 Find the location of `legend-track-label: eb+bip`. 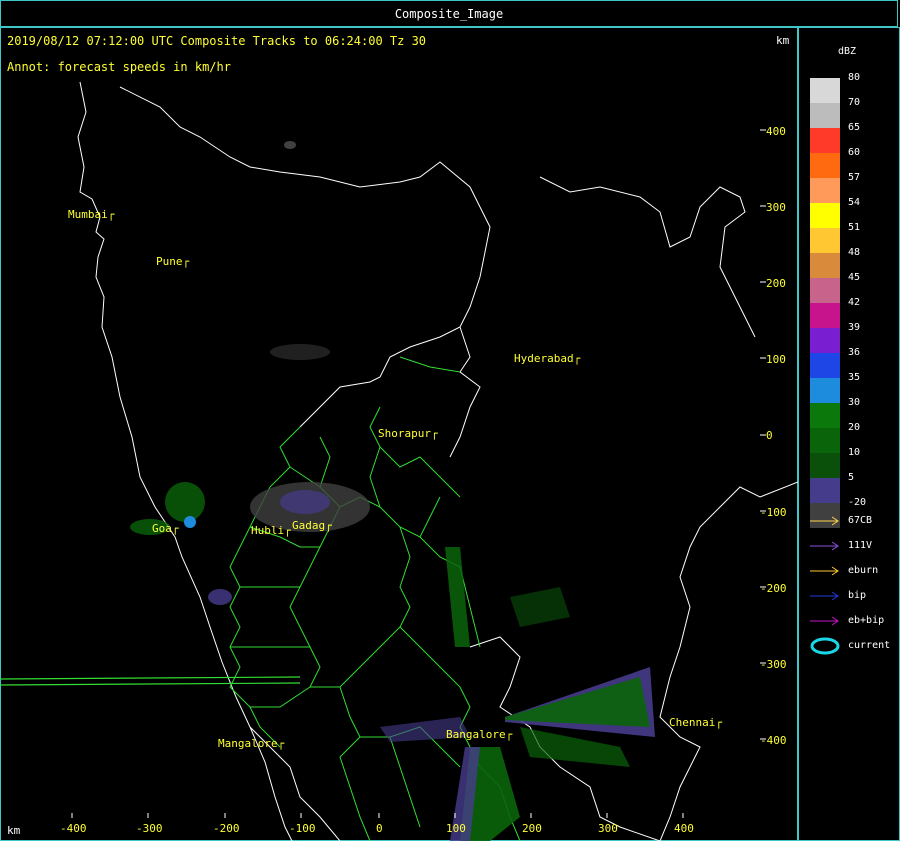

legend-track-label: eb+bip is located at coordinates (866, 620).